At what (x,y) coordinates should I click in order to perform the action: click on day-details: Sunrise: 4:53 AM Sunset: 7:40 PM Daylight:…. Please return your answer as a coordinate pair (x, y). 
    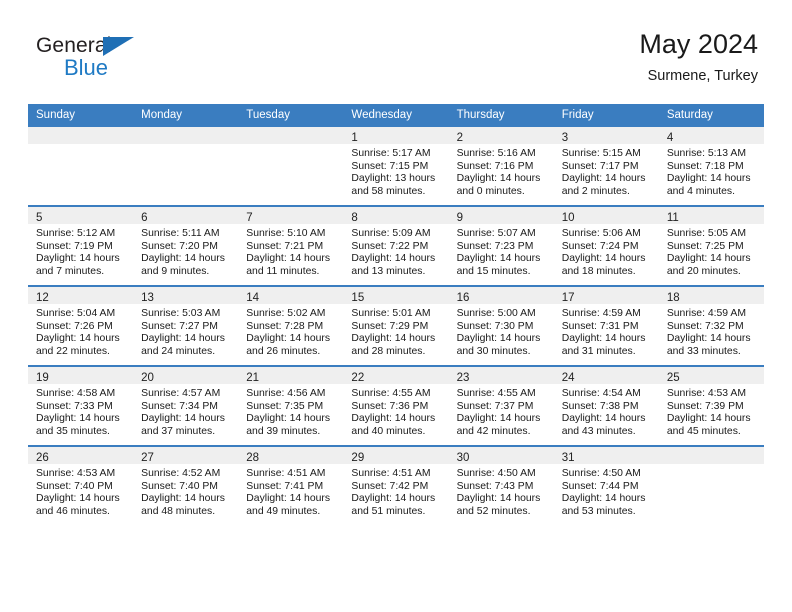
    Looking at the image, I should click on (80, 491).